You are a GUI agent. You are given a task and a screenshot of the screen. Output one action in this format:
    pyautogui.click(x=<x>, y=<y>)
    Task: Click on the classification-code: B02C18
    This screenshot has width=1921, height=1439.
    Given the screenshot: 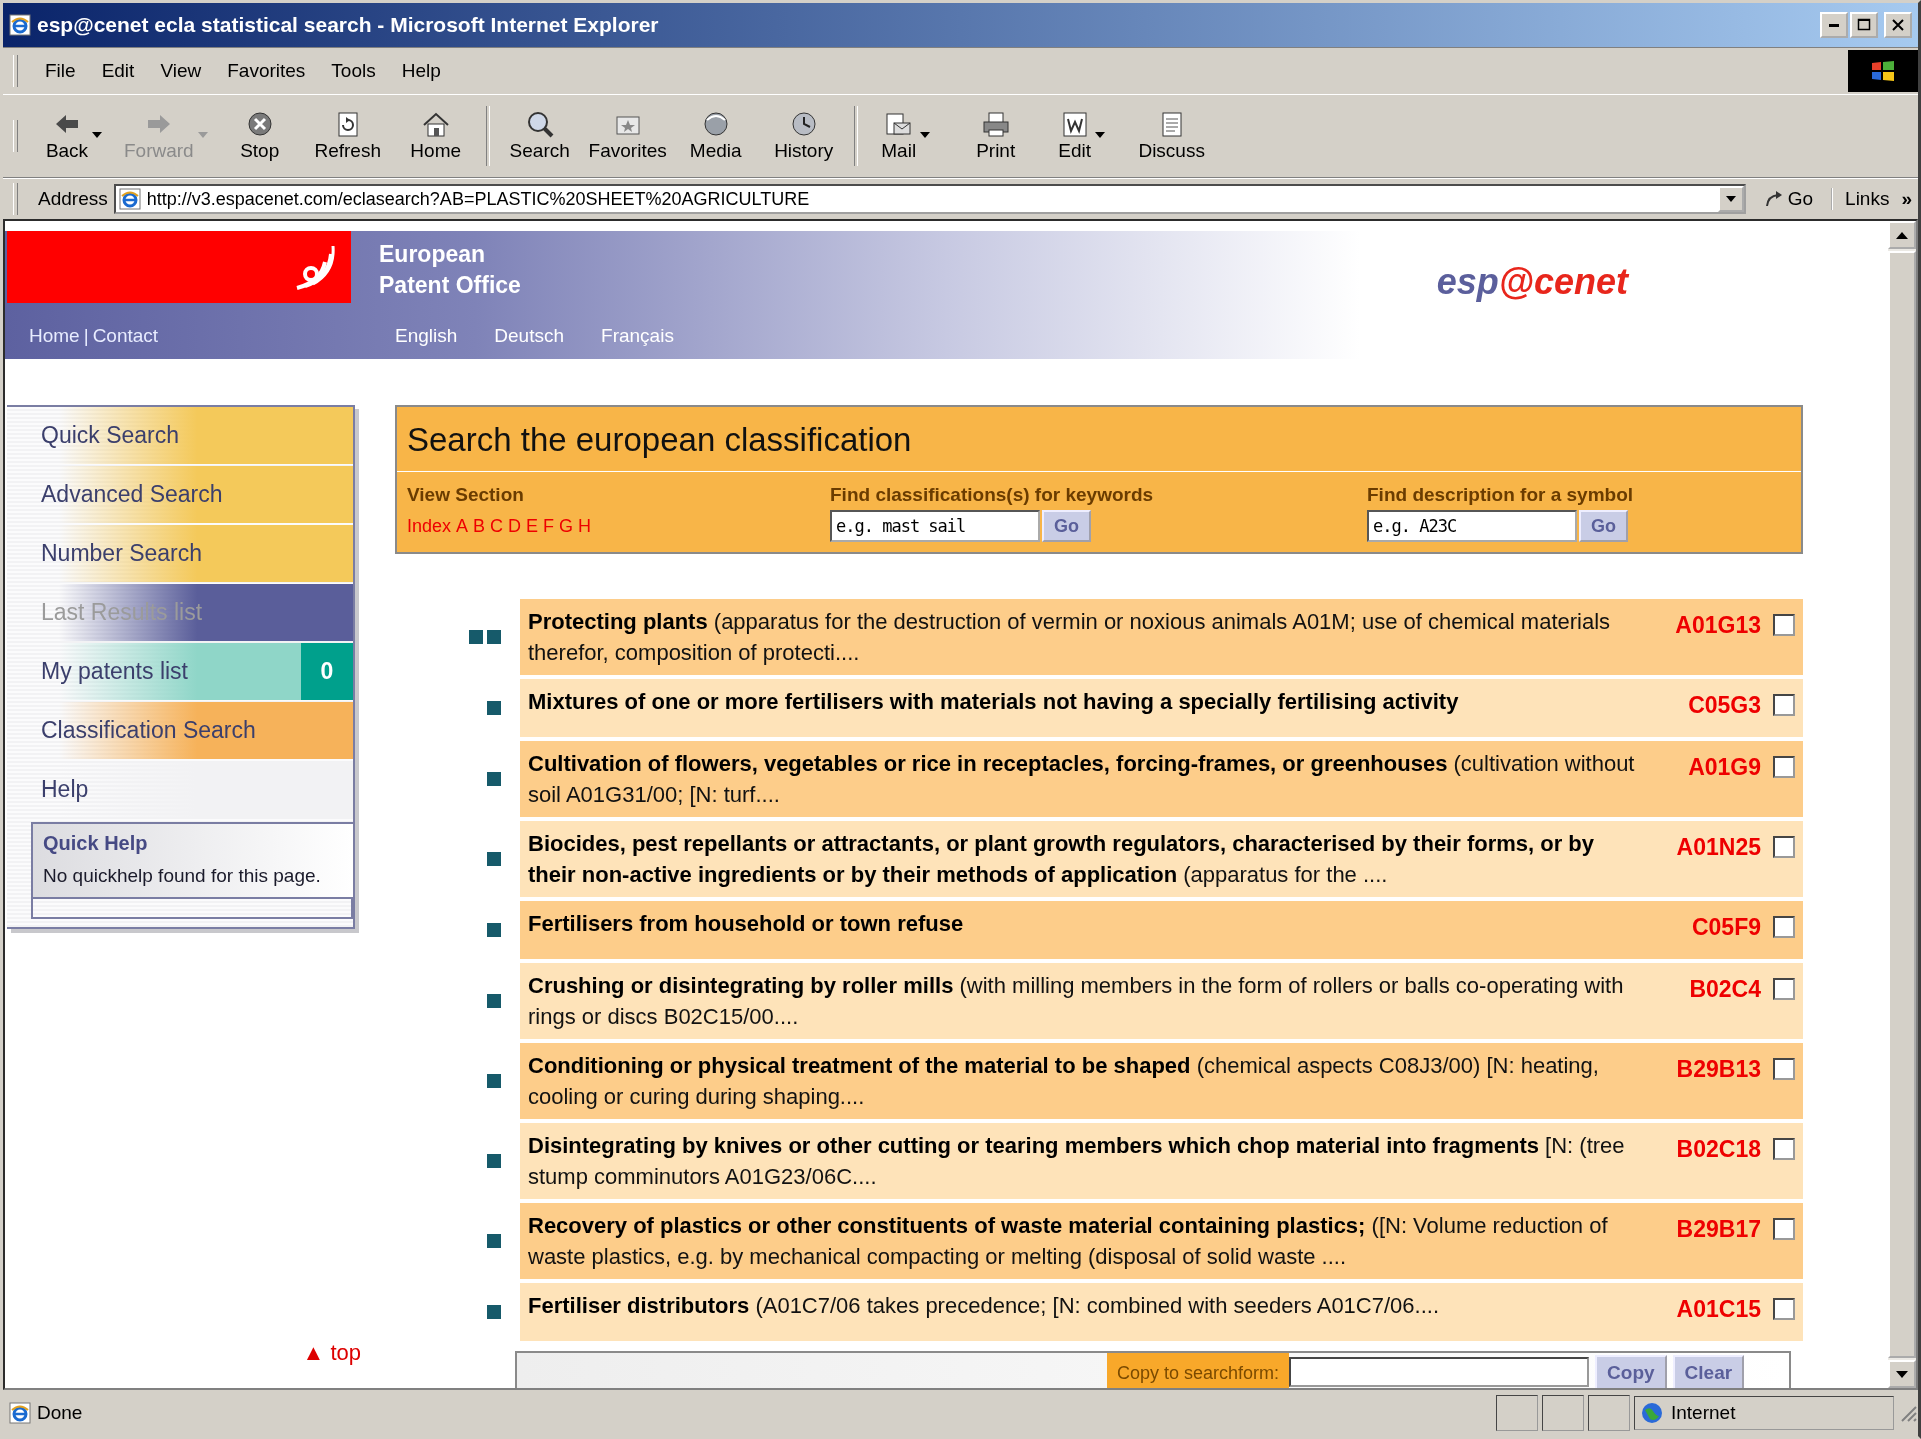 What is the action you would take?
    pyautogui.click(x=1707, y=1146)
    